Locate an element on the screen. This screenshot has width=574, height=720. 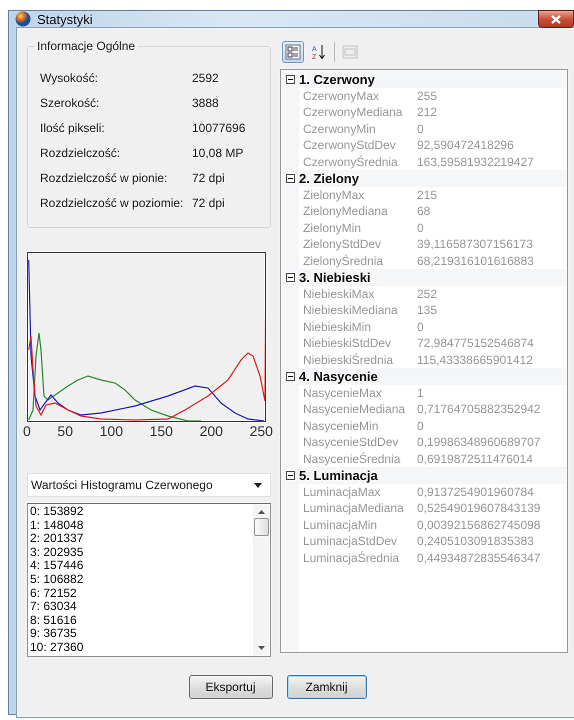
scroll-down-icon is located at coordinates (261, 648).